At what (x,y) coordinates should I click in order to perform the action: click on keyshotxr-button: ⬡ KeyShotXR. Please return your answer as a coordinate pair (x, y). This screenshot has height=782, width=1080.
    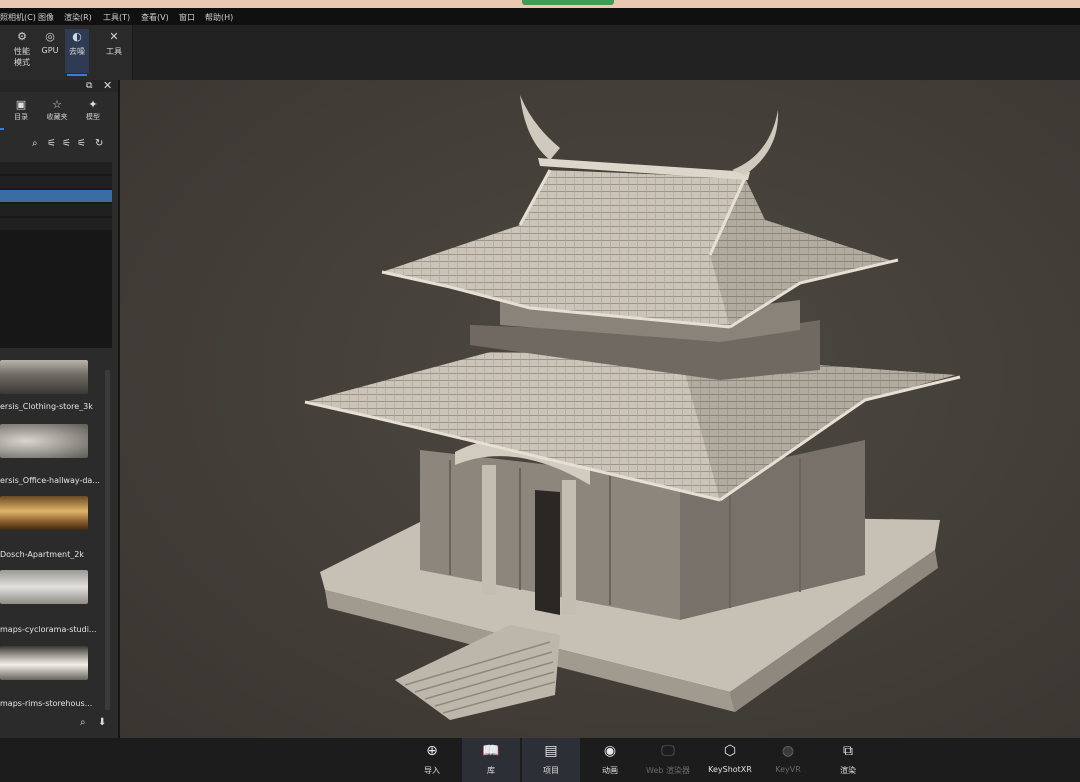
    Looking at the image, I should click on (730, 760).